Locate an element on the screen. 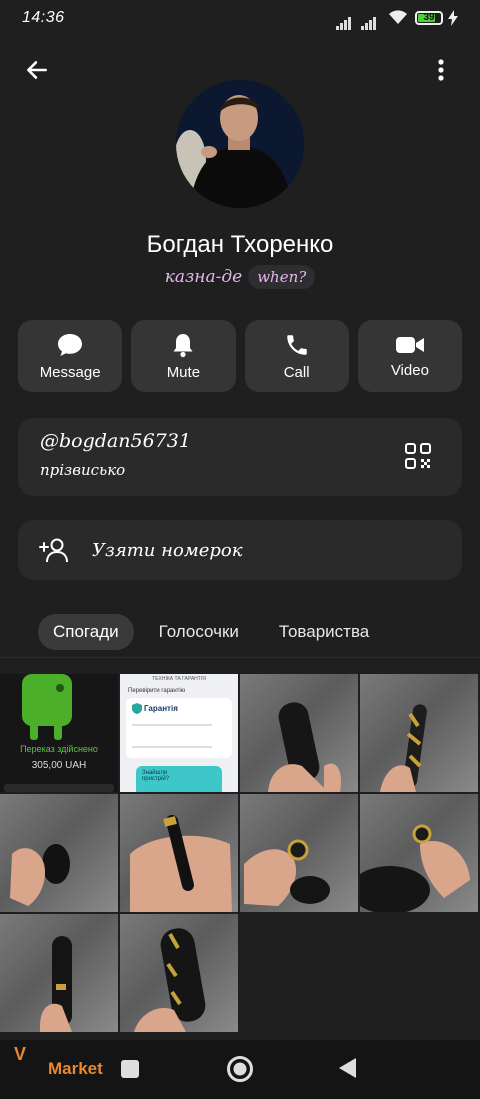 The width and height of the screenshot is (480, 1099). tabs-divider is located at coordinates (240, 657).